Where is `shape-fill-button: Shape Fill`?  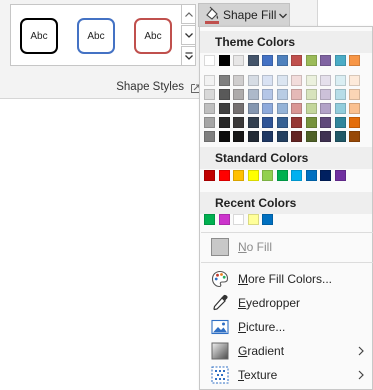 shape-fill-button: Shape Fill is located at coordinates (244, 15).